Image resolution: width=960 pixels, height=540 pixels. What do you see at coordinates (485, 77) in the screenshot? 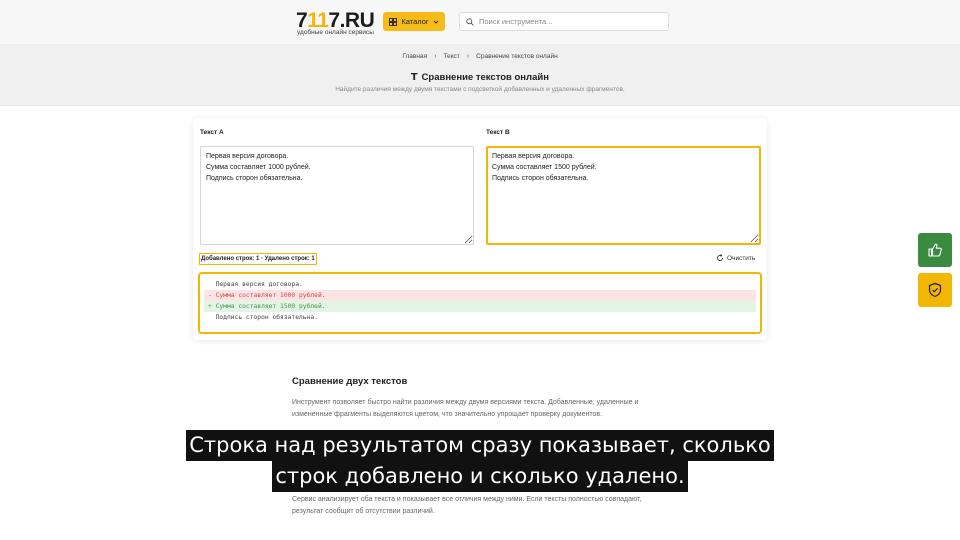
I see `page-title-text: Сравнение текстов онлайн` at bounding box center [485, 77].